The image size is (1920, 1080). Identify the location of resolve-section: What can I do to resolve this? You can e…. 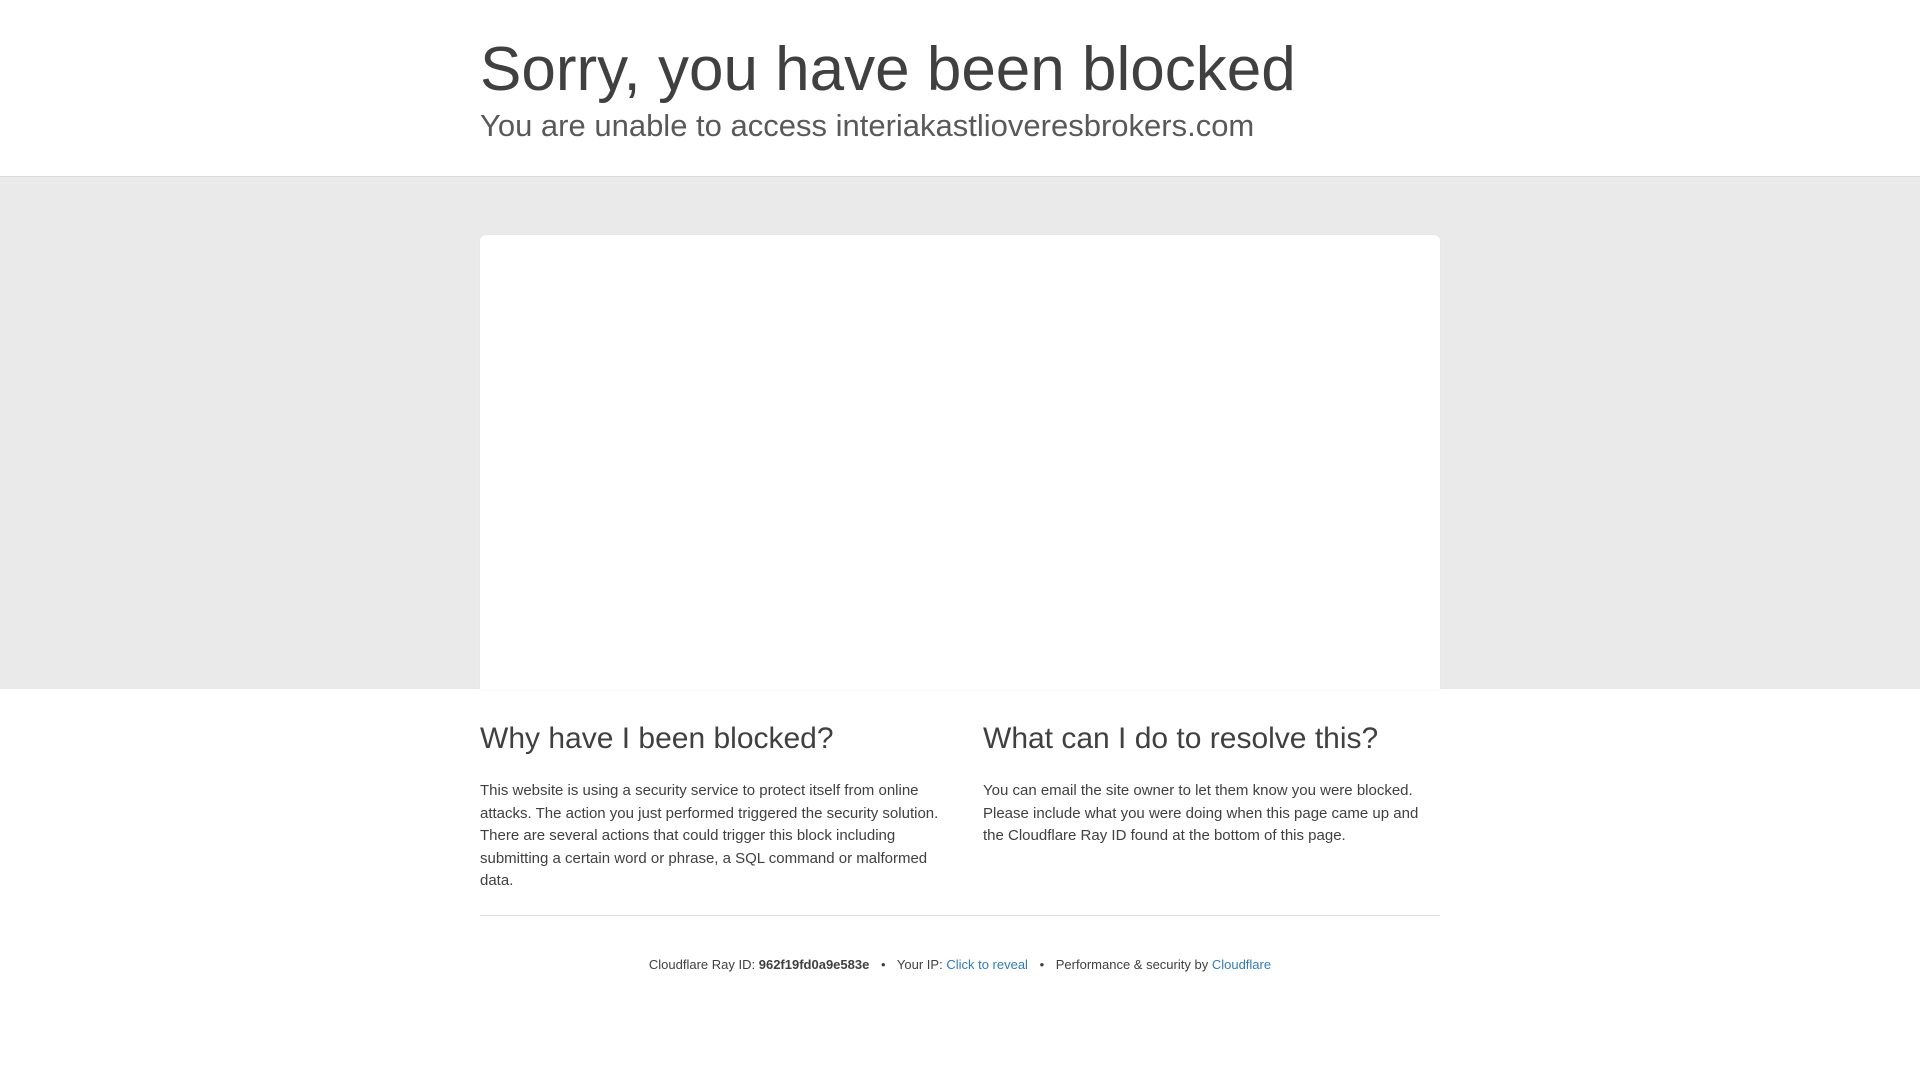
(1213, 781).